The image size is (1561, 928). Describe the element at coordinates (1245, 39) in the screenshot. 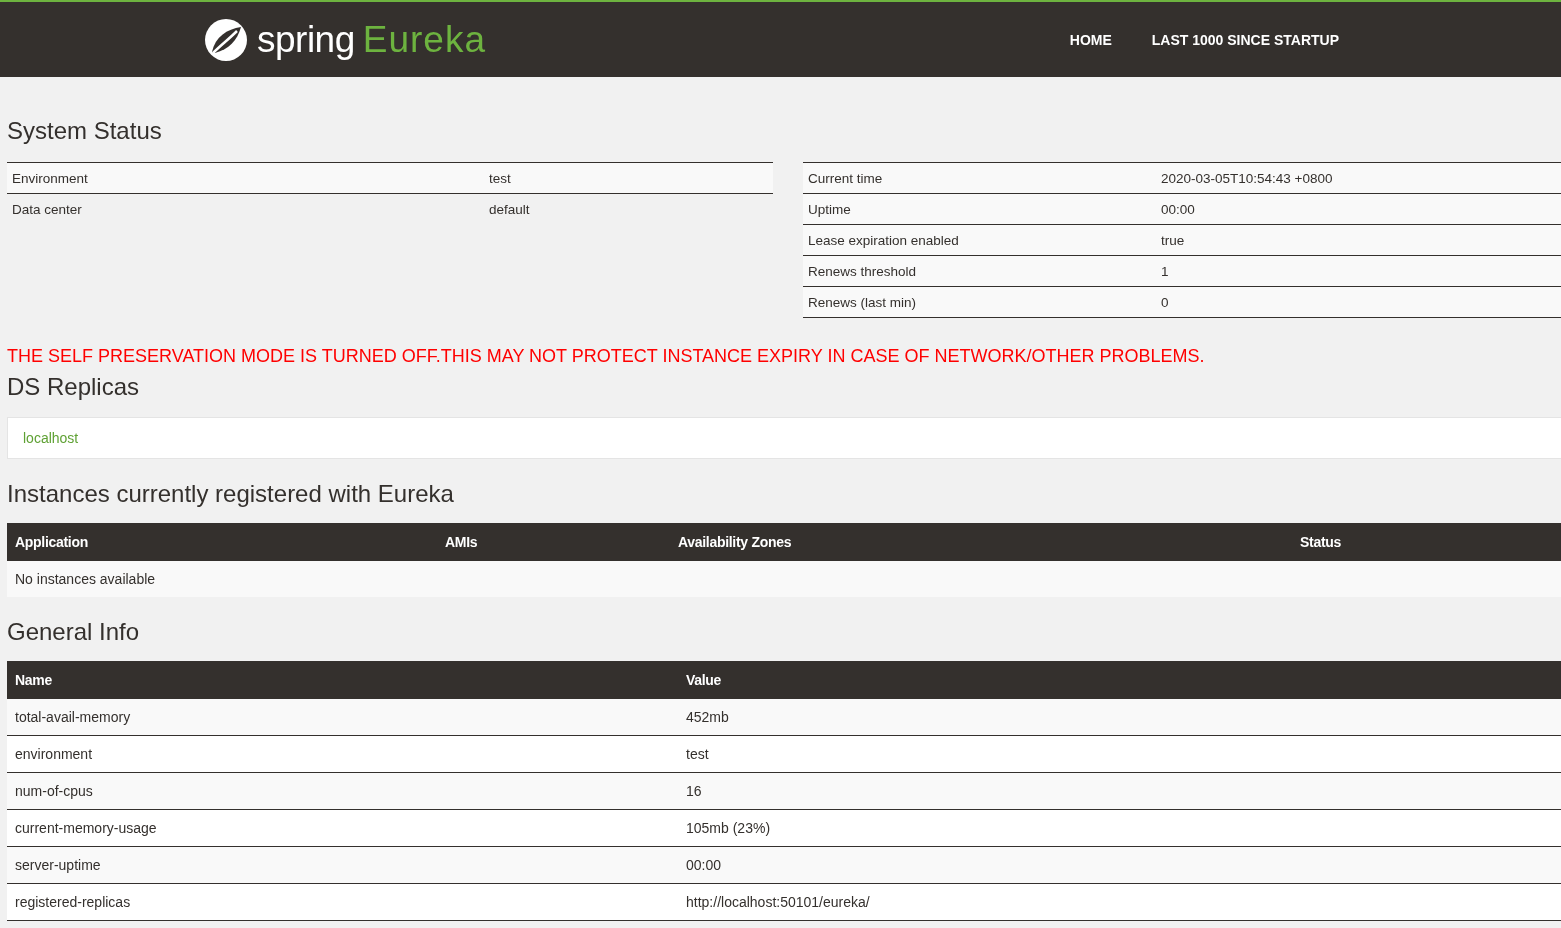

I see `nav-link: LAST 1000 SINCE STARTUP` at that location.